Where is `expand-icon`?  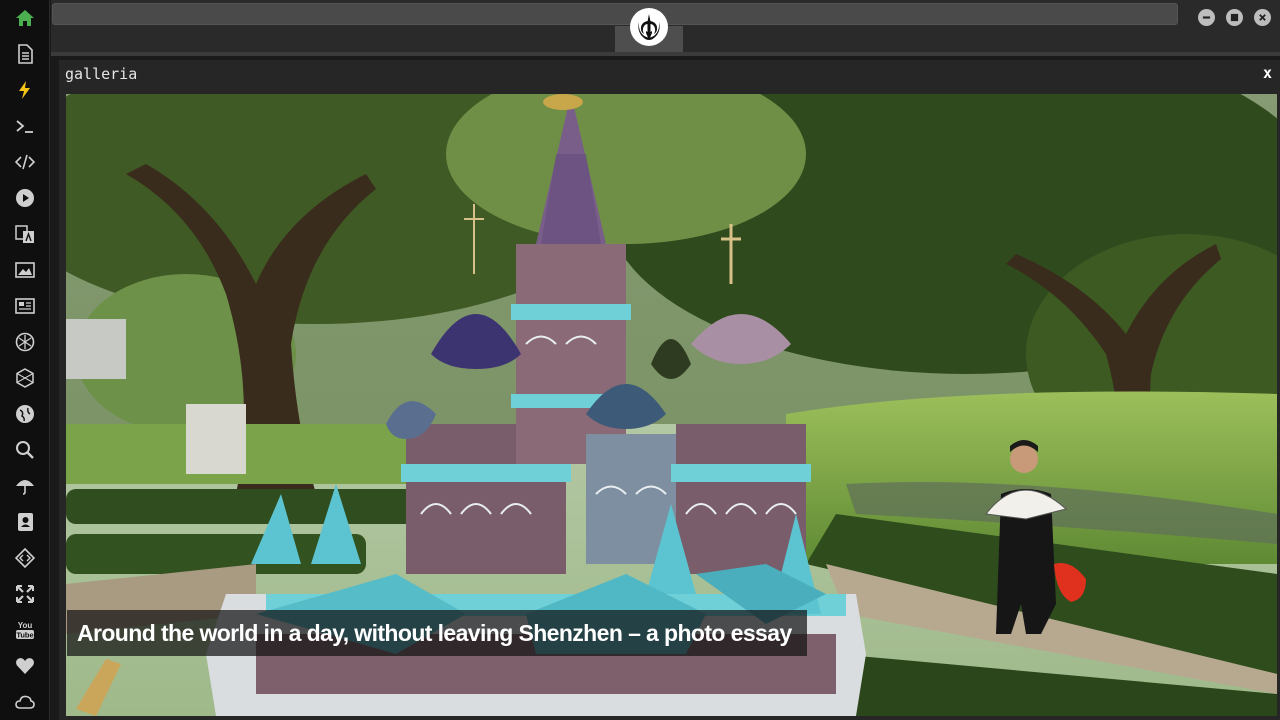
expand-icon is located at coordinates (25, 594).